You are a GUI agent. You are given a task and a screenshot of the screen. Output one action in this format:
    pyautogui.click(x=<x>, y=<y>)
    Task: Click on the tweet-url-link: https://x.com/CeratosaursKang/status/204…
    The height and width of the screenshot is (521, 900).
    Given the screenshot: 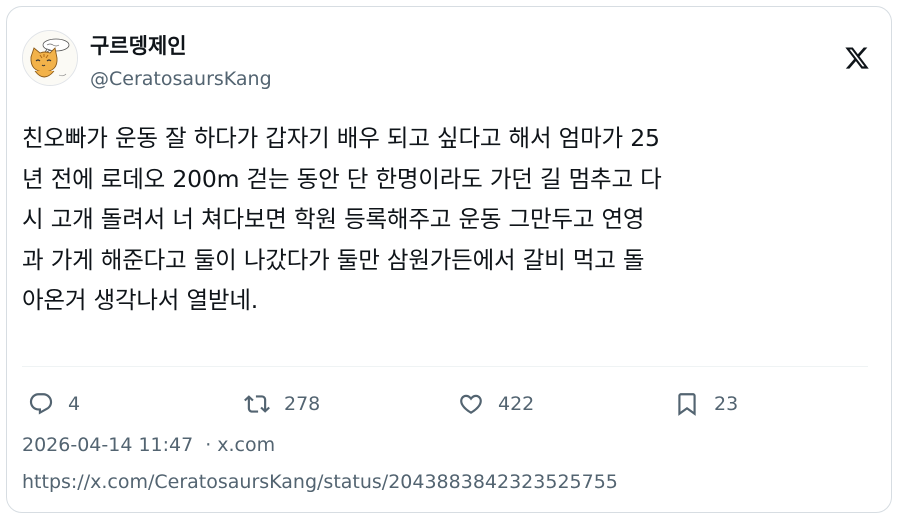 What is the action you would take?
    pyautogui.click(x=320, y=482)
    